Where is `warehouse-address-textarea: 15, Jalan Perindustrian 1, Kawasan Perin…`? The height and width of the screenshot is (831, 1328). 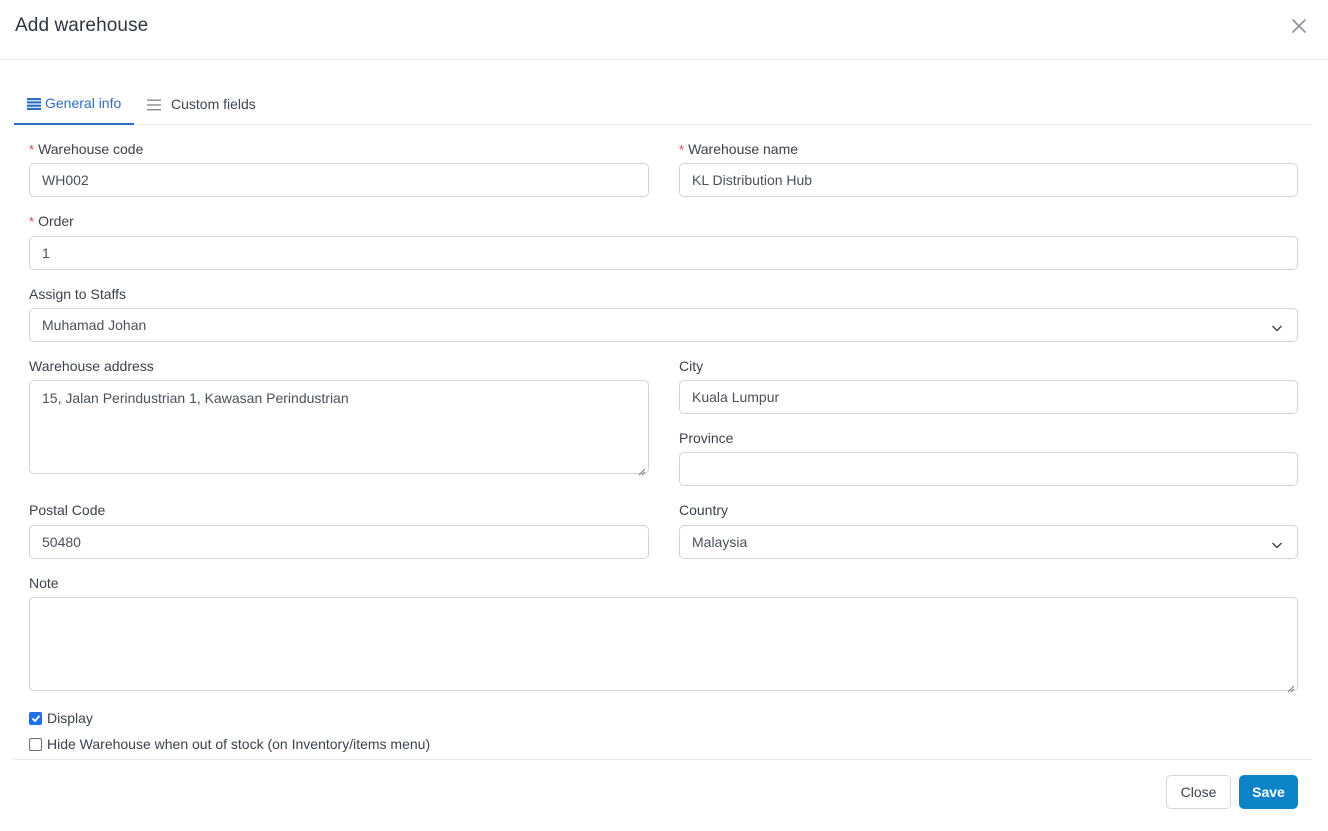 warehouse-address-textarea: 15, Jalan Perindustrian 1, Kawasan Perin… is located at coordinates (339, 428).